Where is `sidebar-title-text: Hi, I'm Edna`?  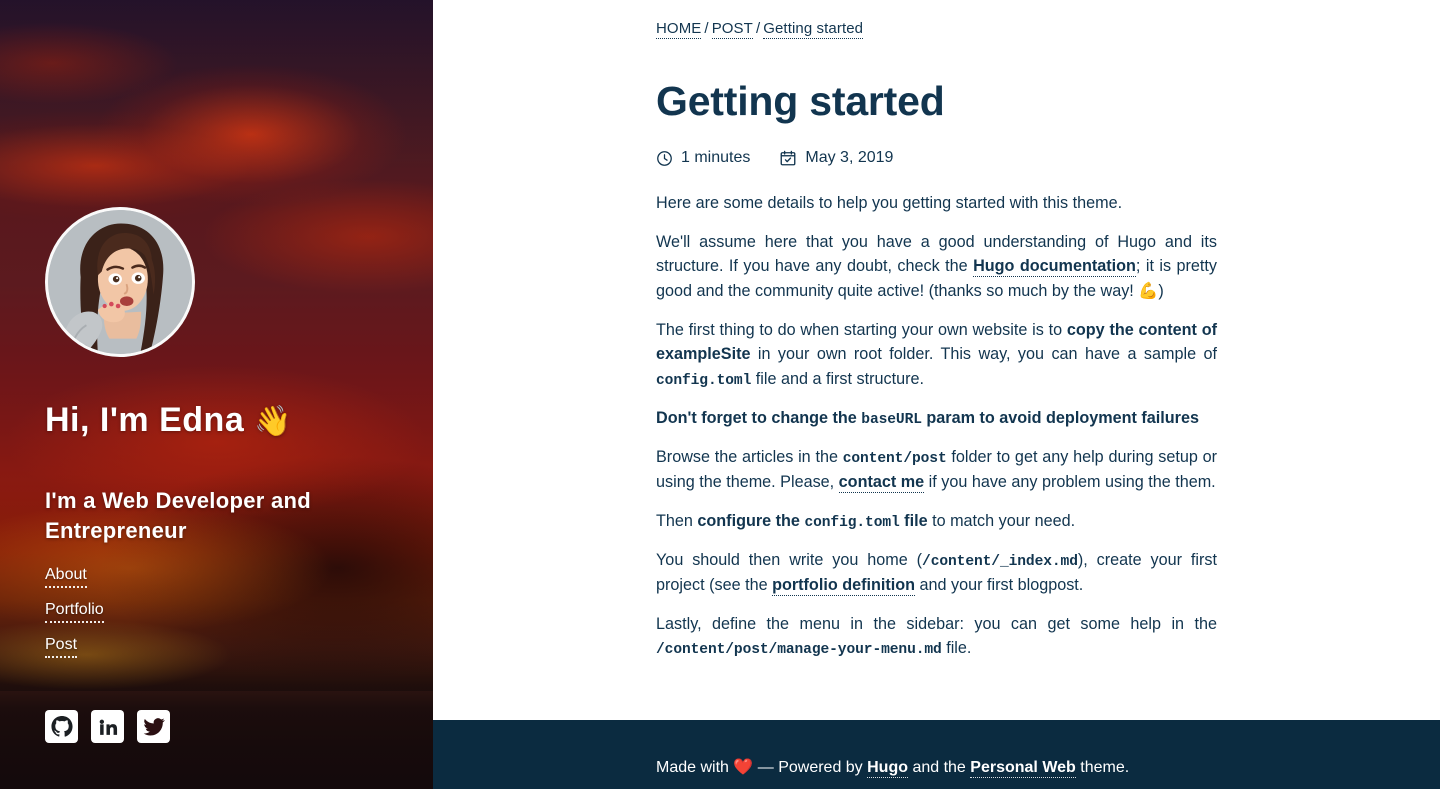
sidebar-title-text: Hi, I'm Edna is located at coordinates (145, 420).